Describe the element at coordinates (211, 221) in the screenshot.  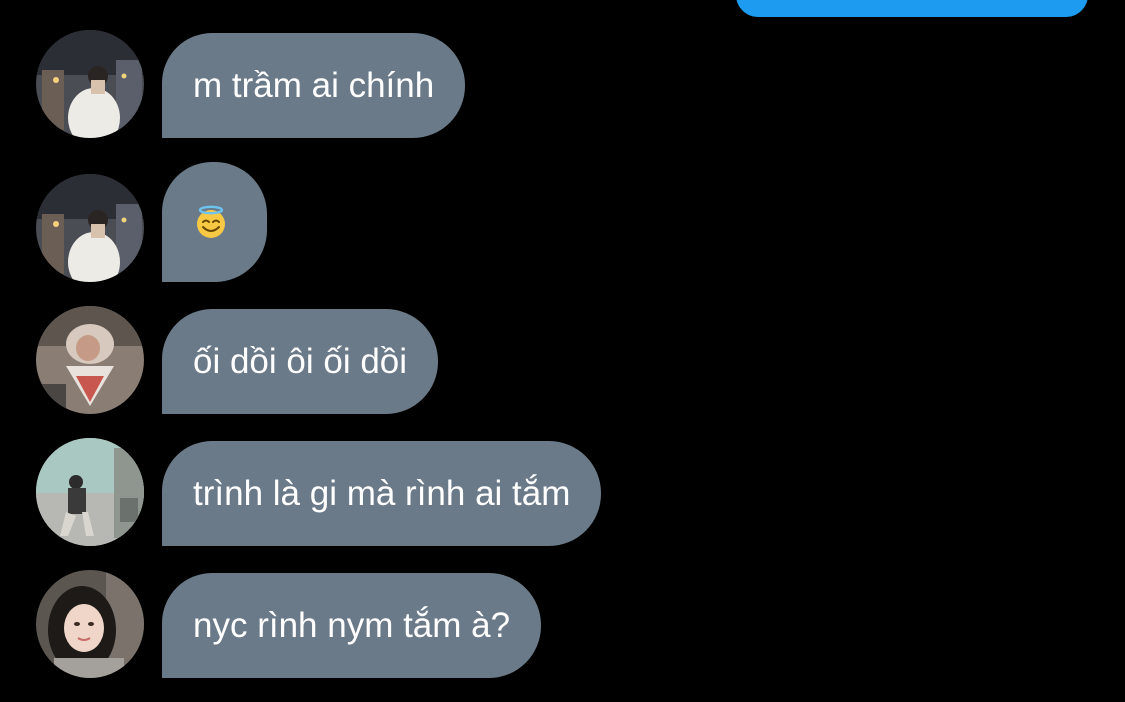
I see `smiling-face-with-halo-icon` at that location.